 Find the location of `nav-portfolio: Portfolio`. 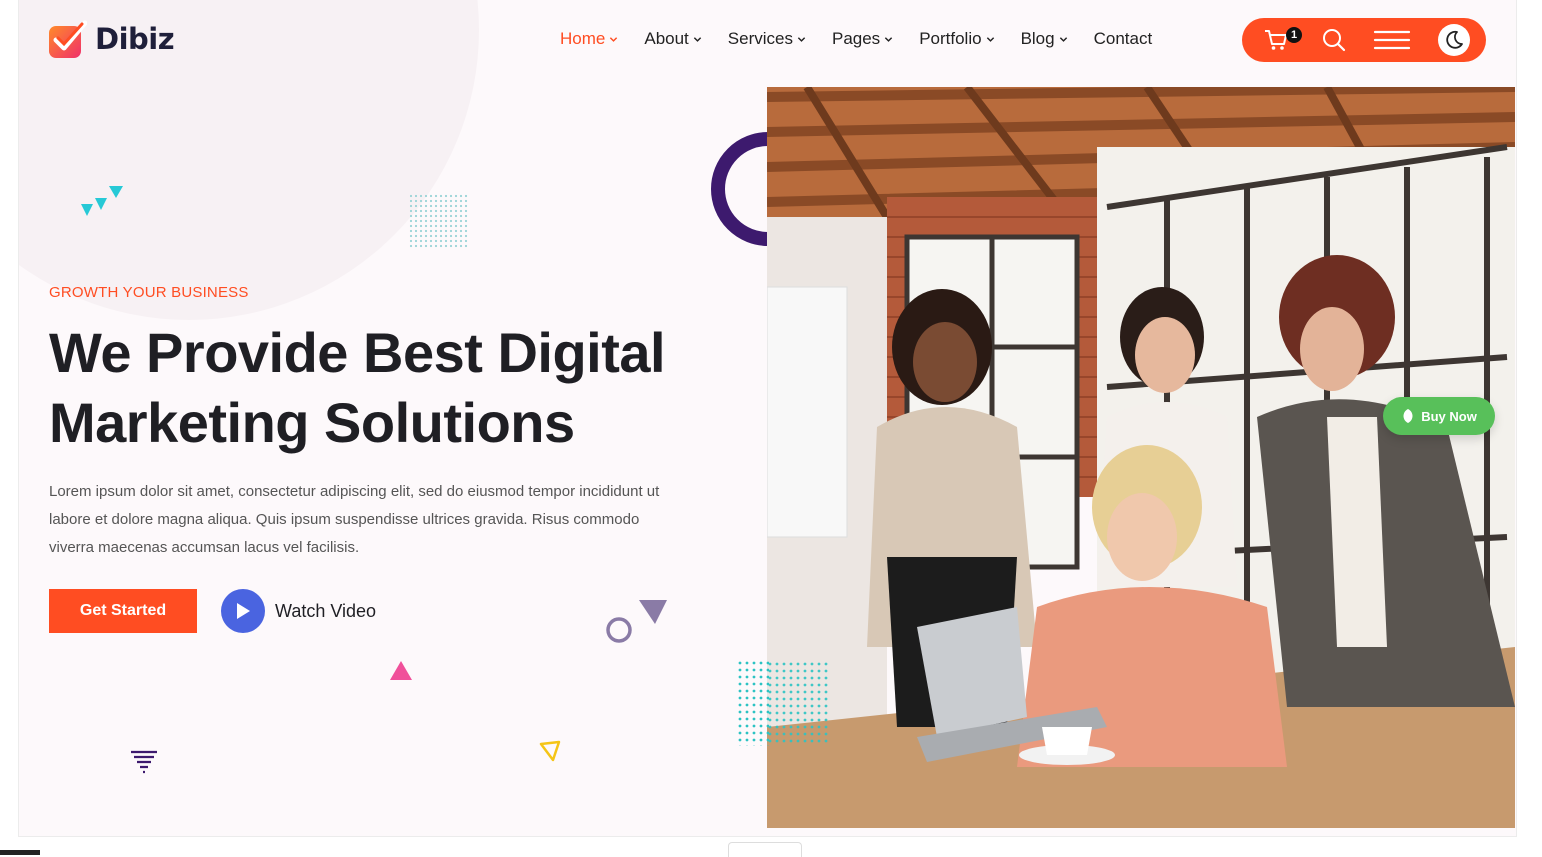

nav-portfolio: Portfolio is located at coordinates (956, 39).